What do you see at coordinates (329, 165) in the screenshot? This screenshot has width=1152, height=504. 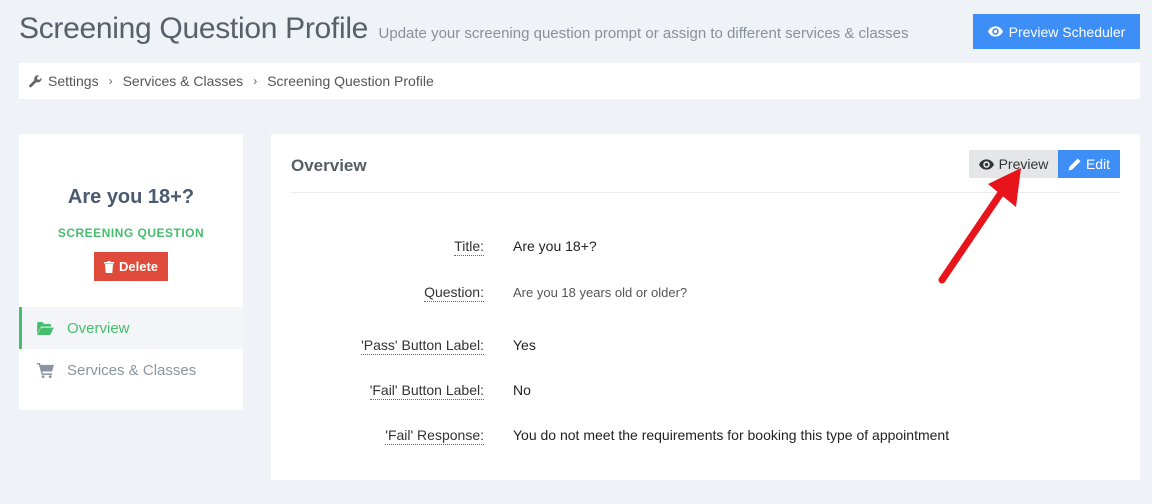 I see `panel-title: Overview` at bounding box center [329, 165].